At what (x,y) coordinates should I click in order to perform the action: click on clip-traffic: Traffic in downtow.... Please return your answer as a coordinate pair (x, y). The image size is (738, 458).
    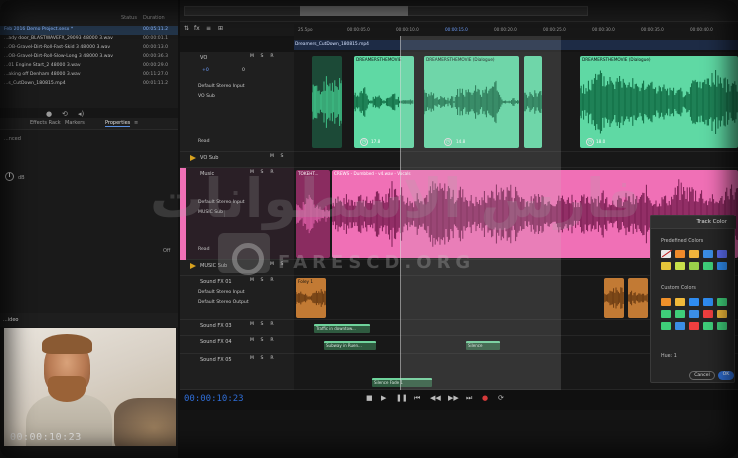
    Looking at the image, I should click on (342, 328).